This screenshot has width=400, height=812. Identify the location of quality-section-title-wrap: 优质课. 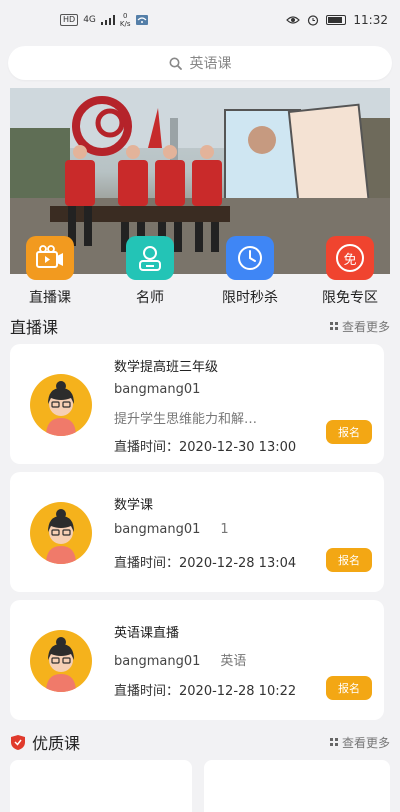
(45, 742).